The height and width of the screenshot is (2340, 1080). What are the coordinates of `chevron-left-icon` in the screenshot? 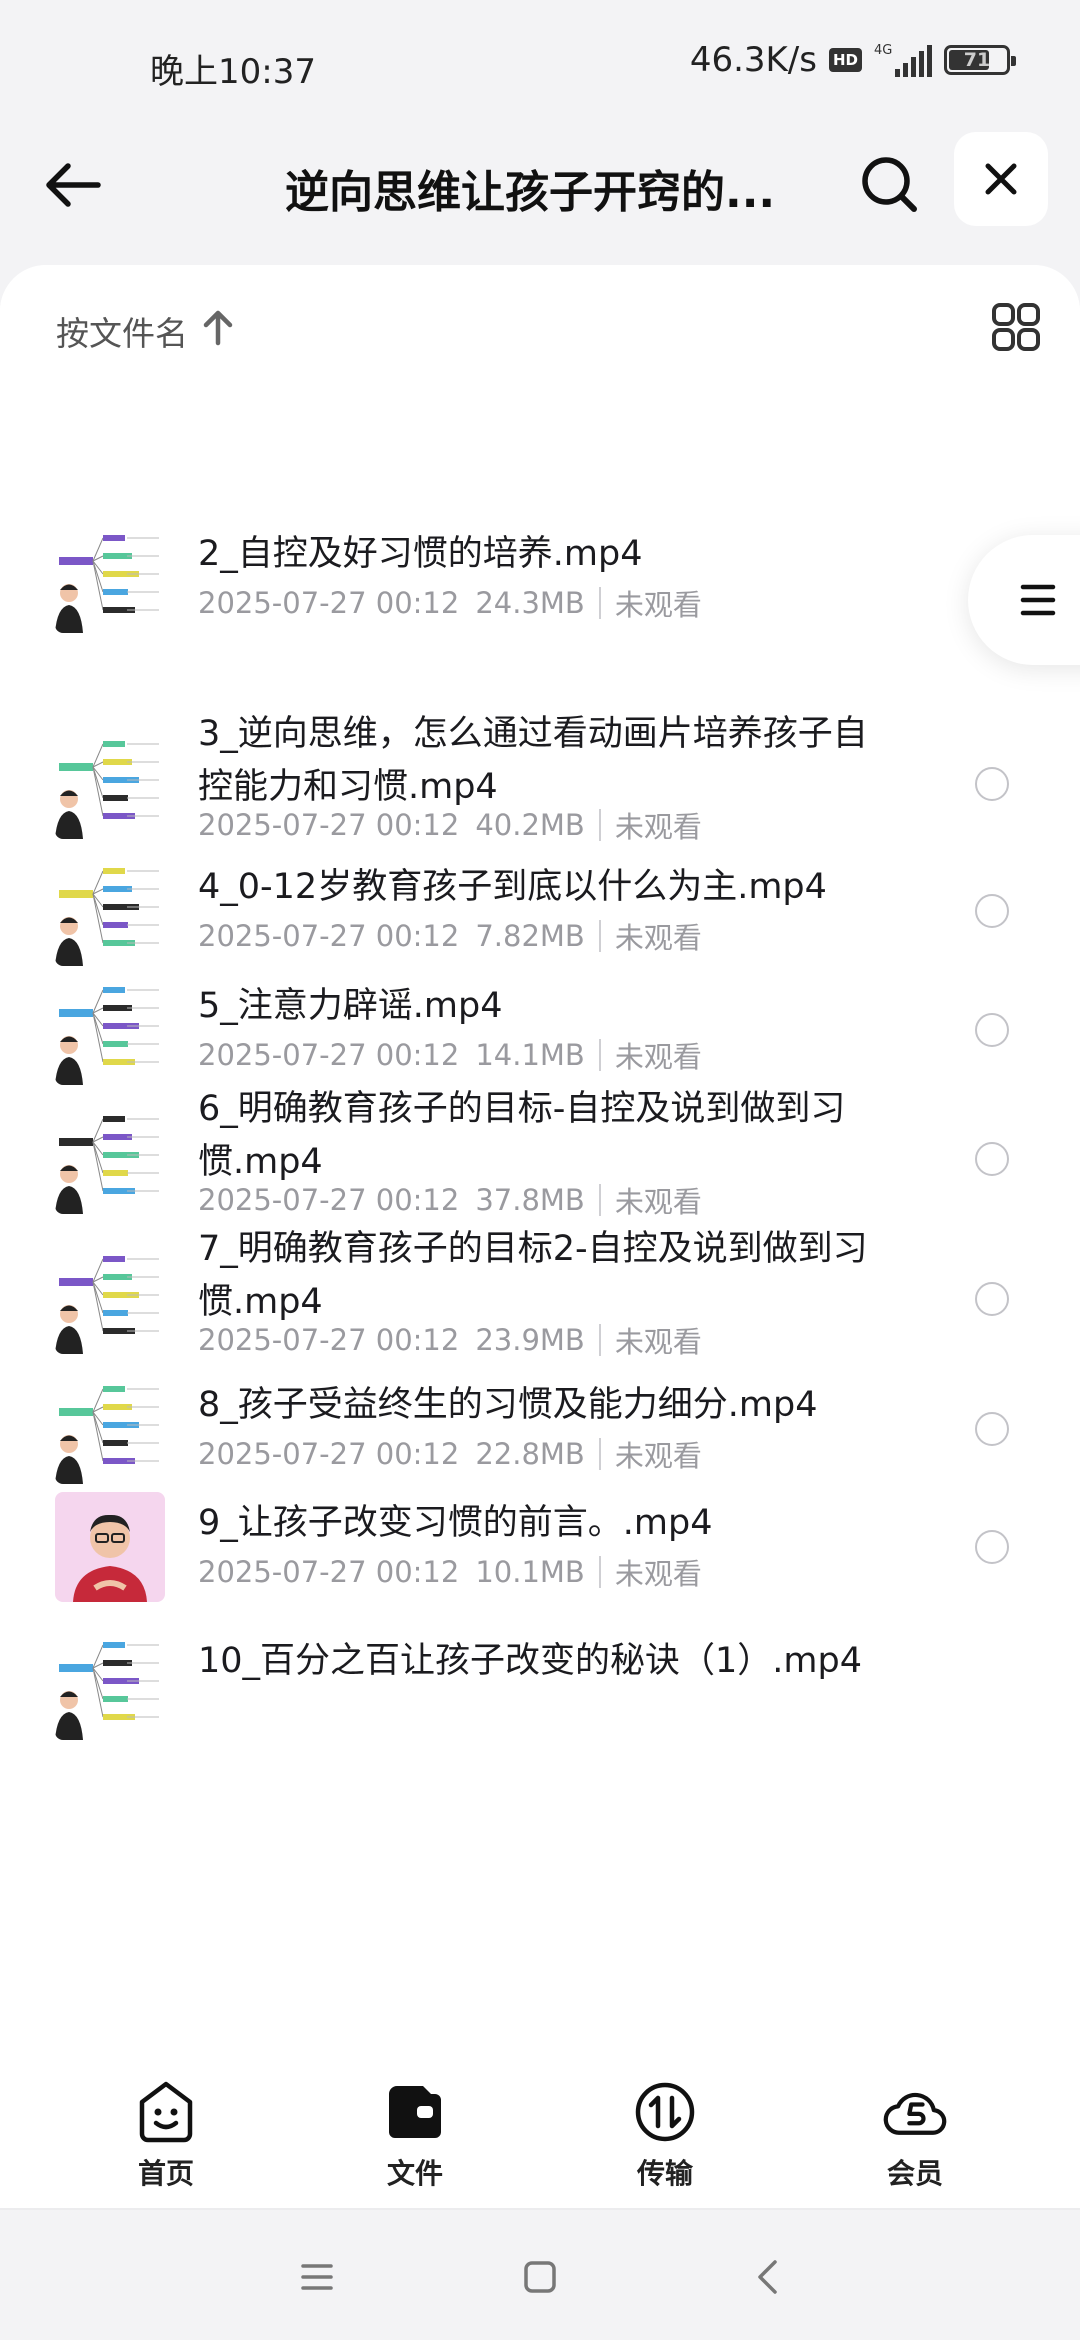 It's located at (767, 2277).